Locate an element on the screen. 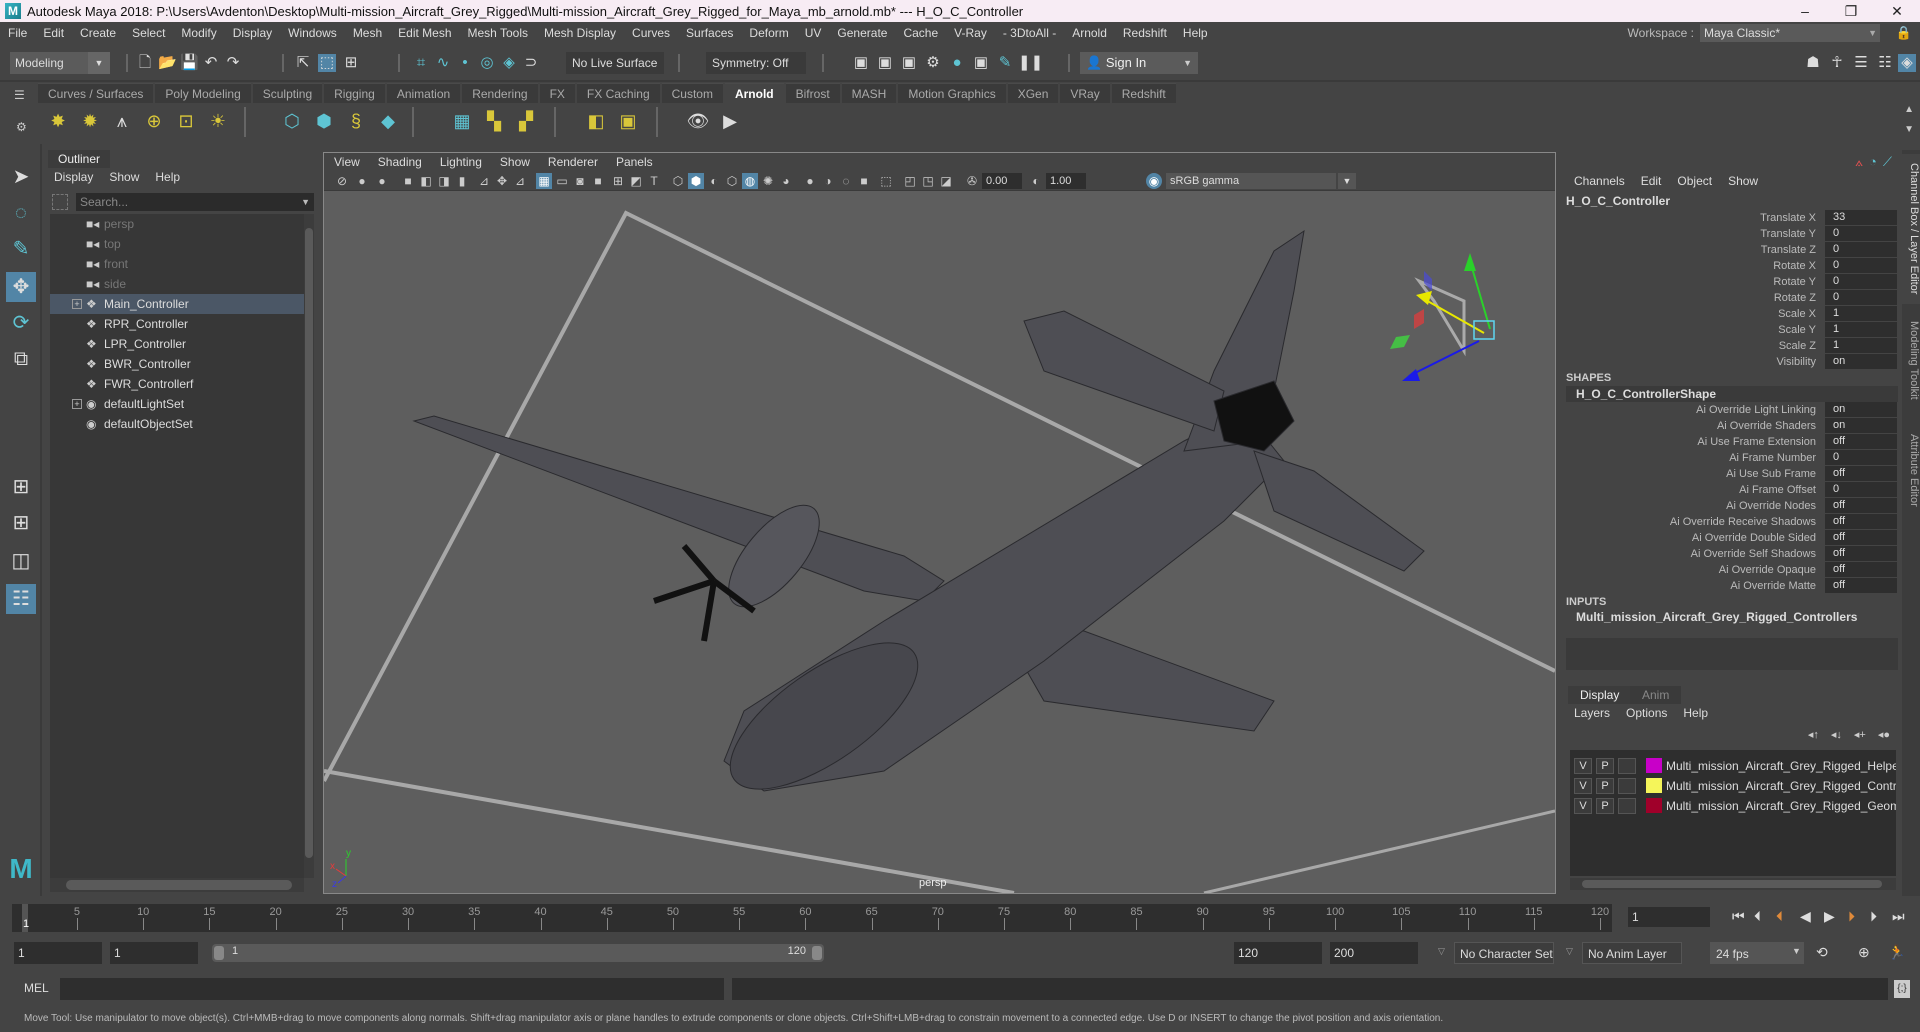 The width and height of the screenshot is (1920, 1032). shape-attr-value: on is located at coordinates (1861, 425).